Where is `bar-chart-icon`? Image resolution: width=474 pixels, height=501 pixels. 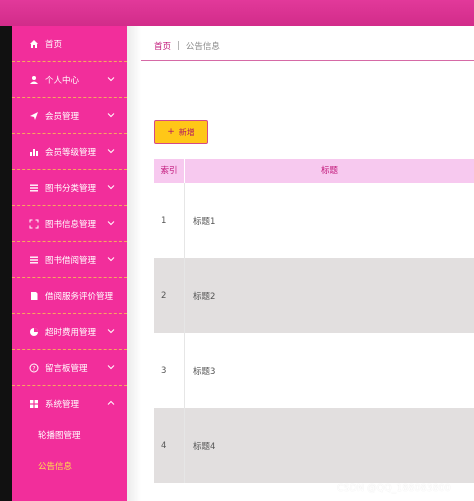
bar-chart-icon is located at coordinates (34, 152).